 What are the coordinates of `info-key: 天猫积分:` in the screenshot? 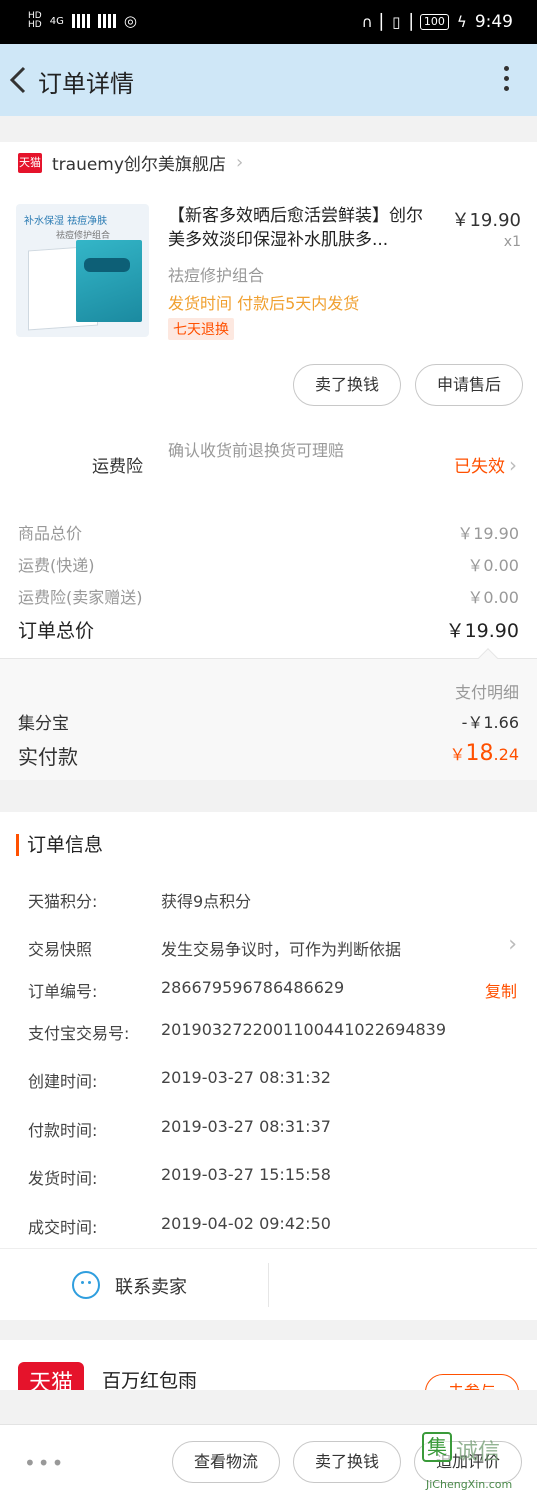 It's located at (63, 901).